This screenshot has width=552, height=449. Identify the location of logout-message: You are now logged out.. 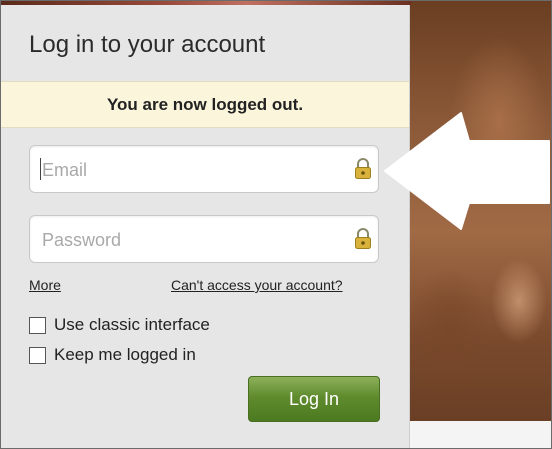
(205, 104).